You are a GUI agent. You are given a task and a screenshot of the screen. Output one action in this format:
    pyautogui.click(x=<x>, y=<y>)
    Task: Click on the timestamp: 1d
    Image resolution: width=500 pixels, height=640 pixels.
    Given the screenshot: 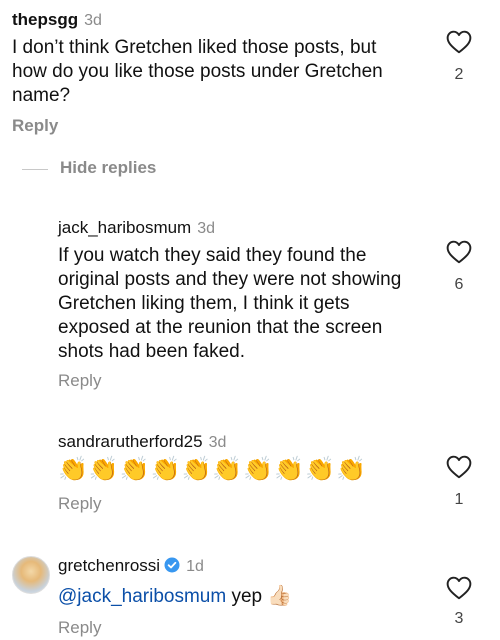 What is the action you would take?
    pyautogui.click(x=195, y=566)
    